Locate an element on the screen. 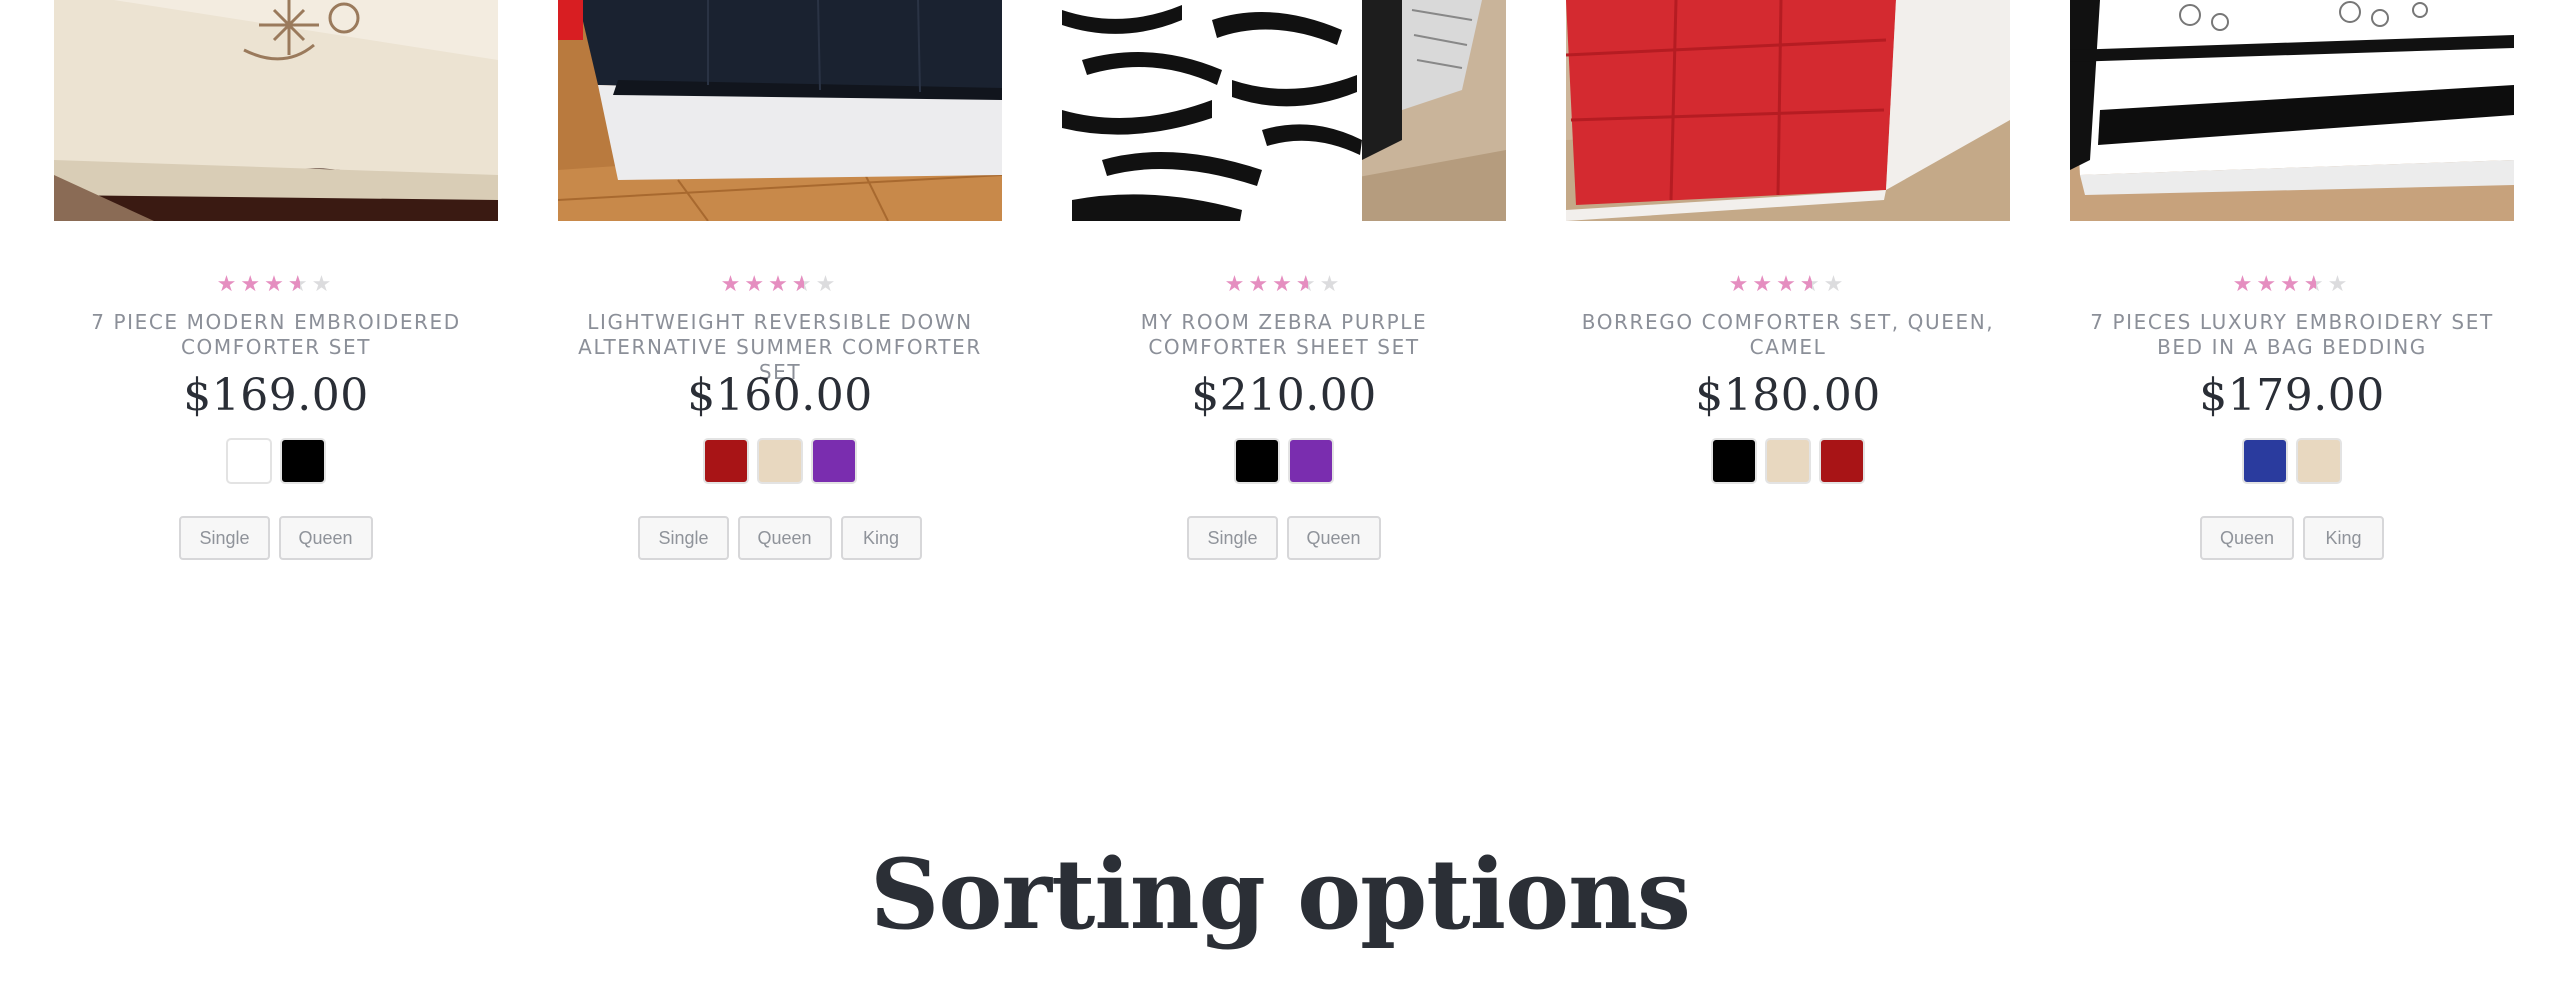 The height and width of the screenshot is (1000, 2560). size-options: Queen King is located at coordinates (2292, 538).